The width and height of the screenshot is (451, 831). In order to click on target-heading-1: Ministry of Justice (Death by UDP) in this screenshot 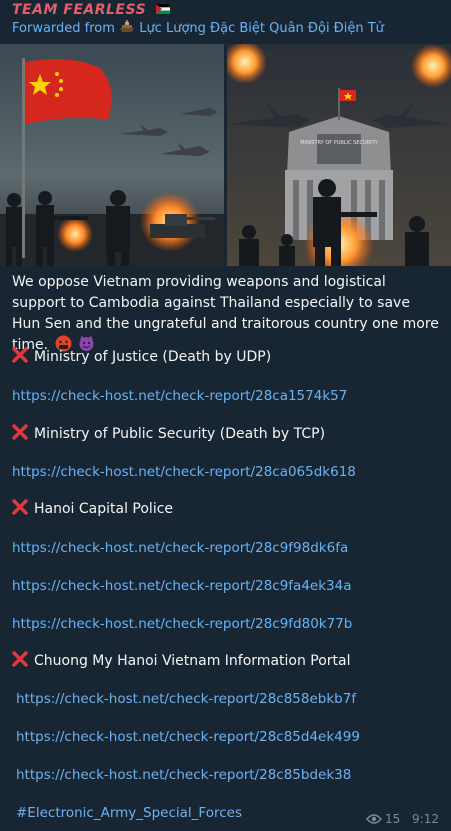, I will do `click(141, 357)`.